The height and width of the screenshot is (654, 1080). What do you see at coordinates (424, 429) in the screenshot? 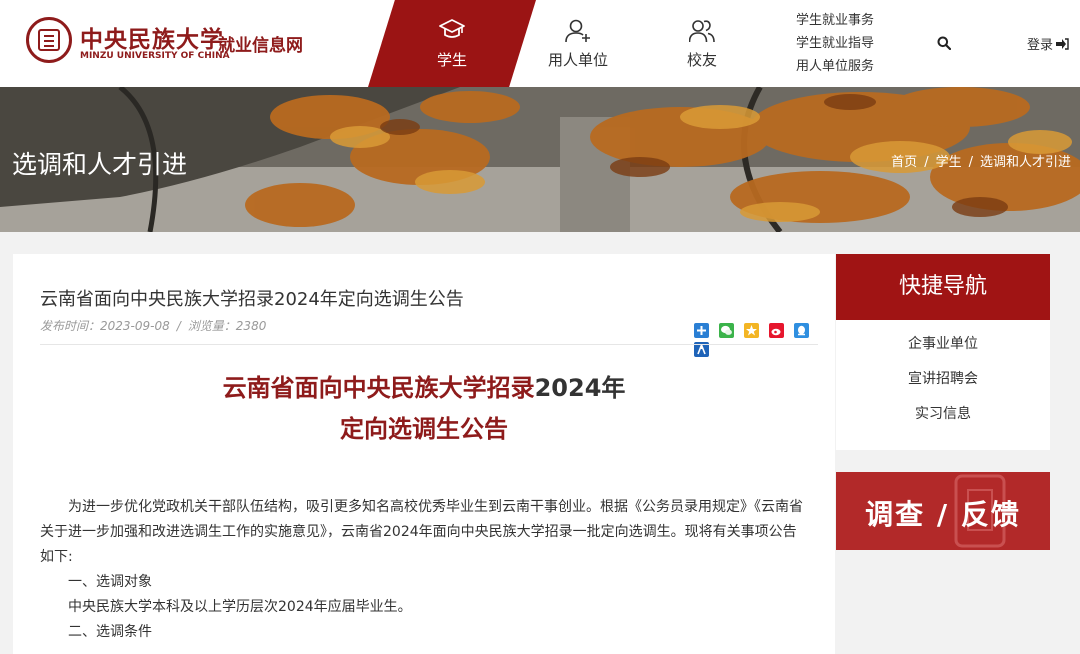
I see `headline-line-2: 定向选调生公告` at bounding box center [424, 429].